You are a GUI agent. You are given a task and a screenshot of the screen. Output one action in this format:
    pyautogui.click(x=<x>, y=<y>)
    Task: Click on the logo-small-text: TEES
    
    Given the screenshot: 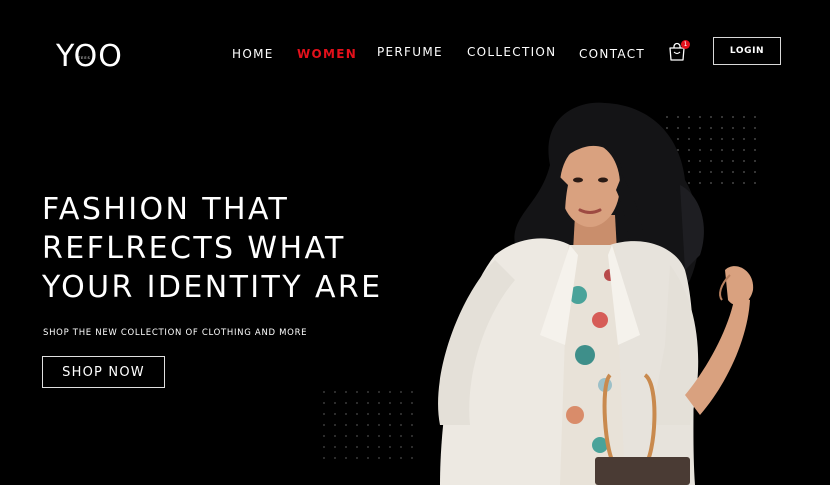 What is the action you would take?
    pyautogui.click(x=84, y=58)
    